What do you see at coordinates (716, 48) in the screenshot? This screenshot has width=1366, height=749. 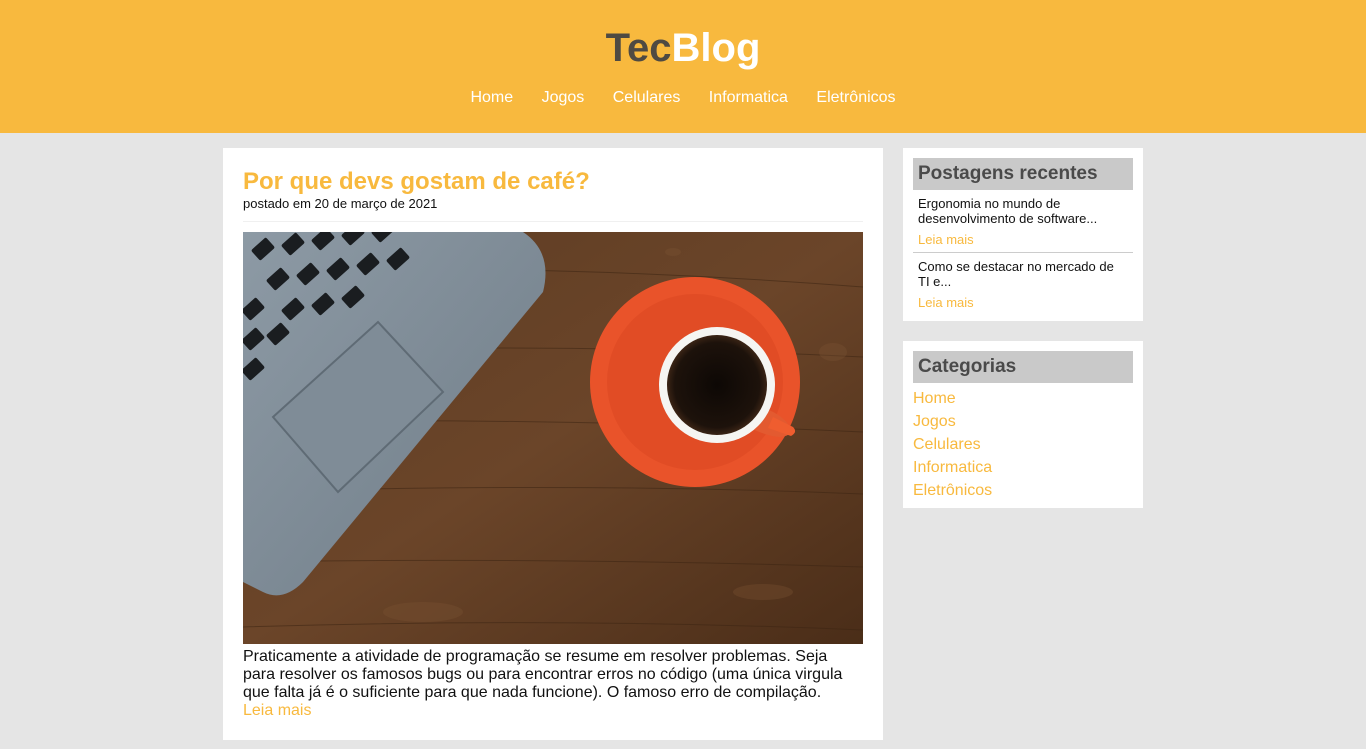 I see `logo-part-2: Blog` at bounding box center [716, 48].